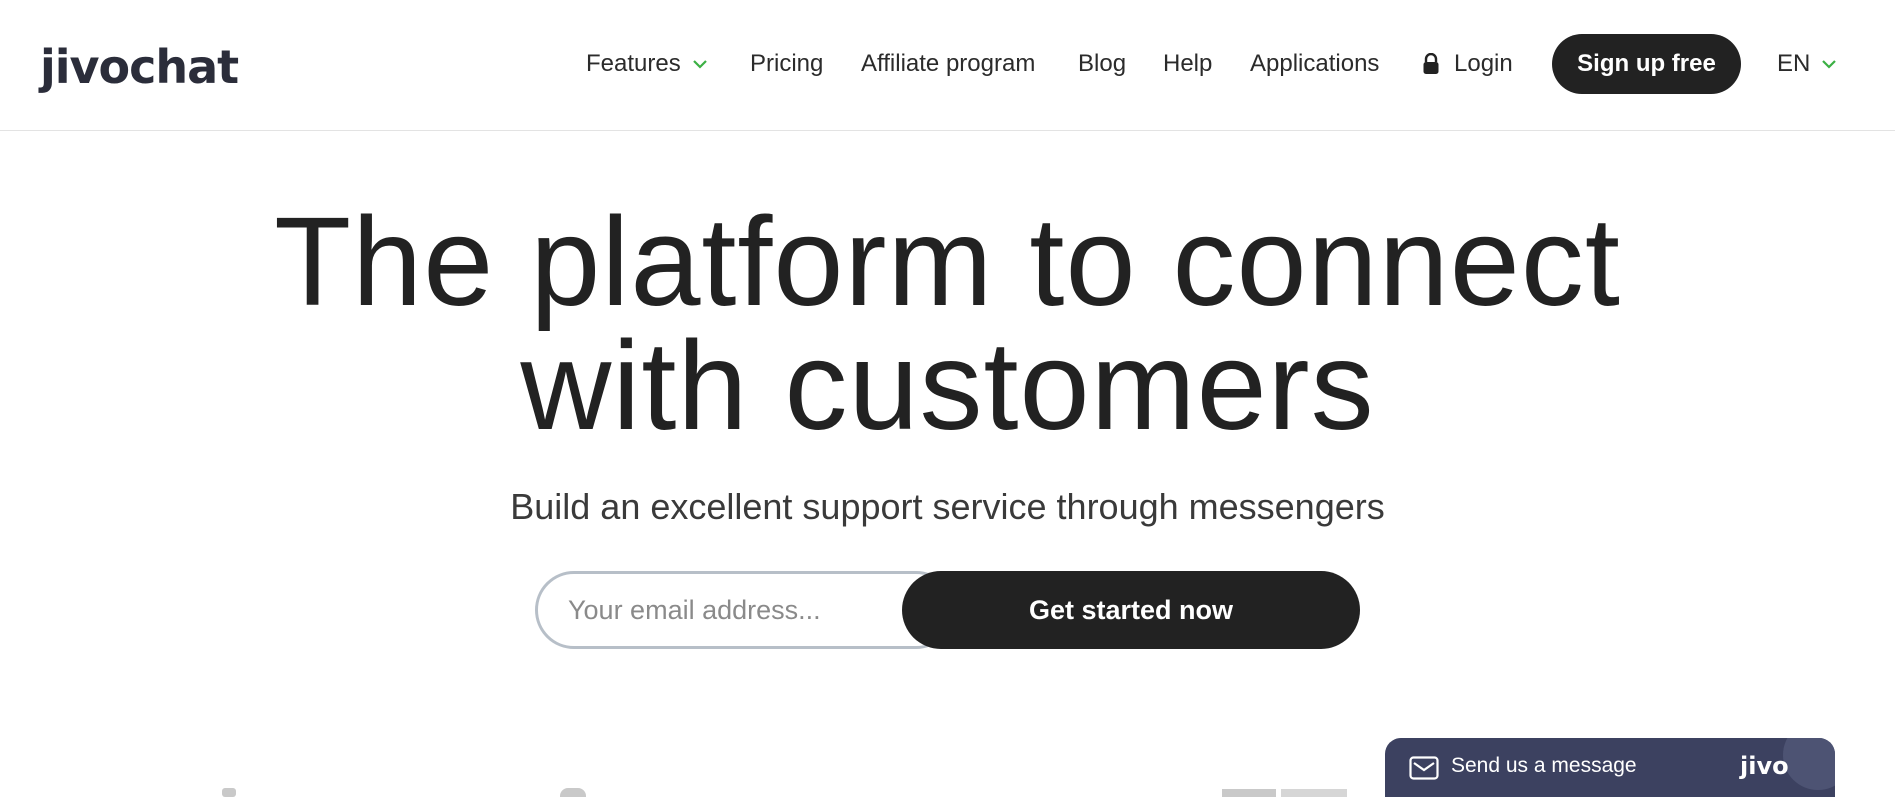  Describe the element at coordinates (1483, 63) in the screenshot. I see `nav-login-label: Login` at that location.